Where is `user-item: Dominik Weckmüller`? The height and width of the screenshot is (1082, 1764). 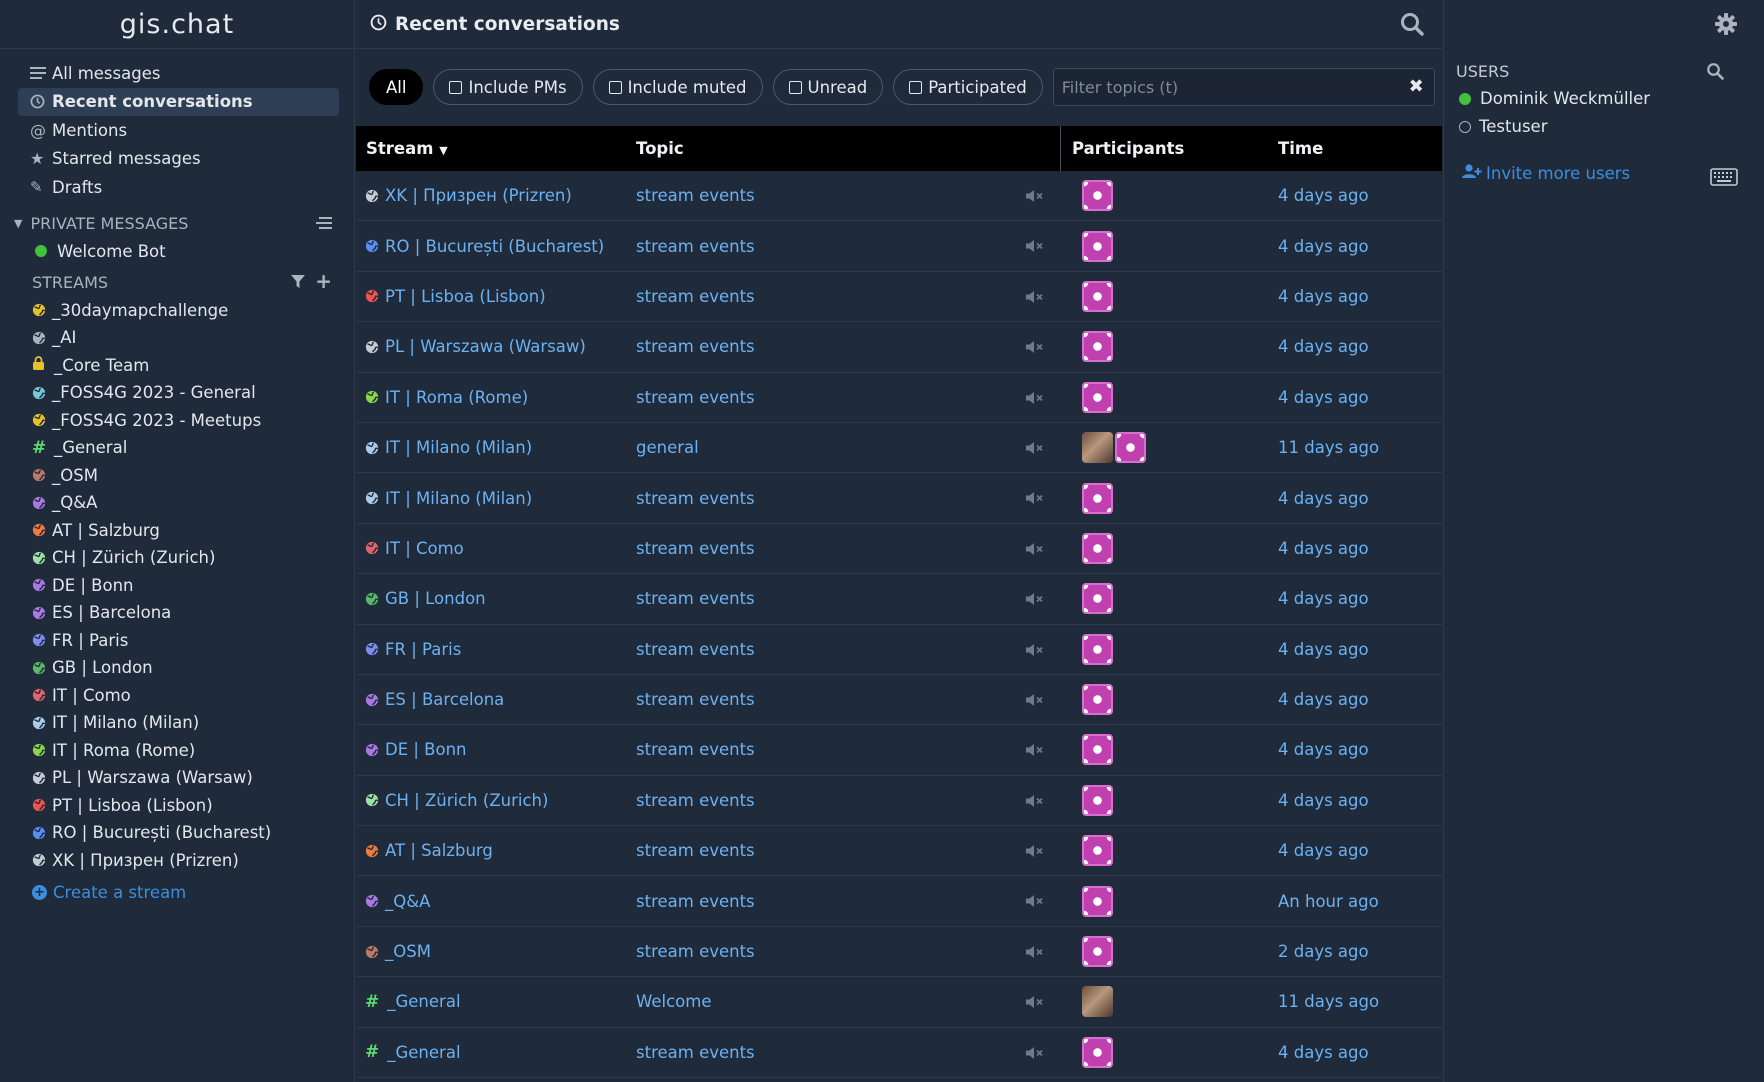
user-item: Dominik Weckmüller is located at coordinates (1554, 98).